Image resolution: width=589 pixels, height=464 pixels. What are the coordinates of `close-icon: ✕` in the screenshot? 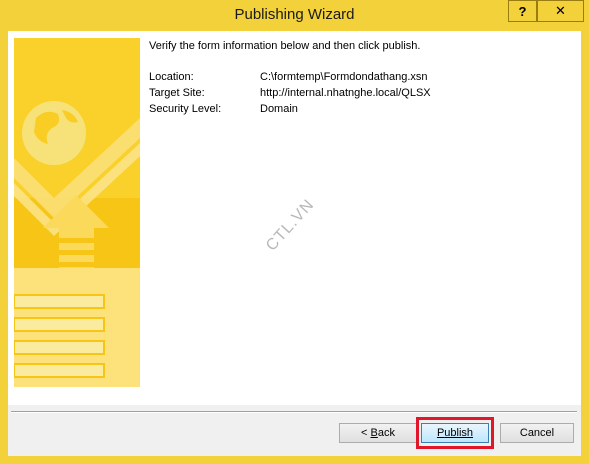 It's located at (560, 10).